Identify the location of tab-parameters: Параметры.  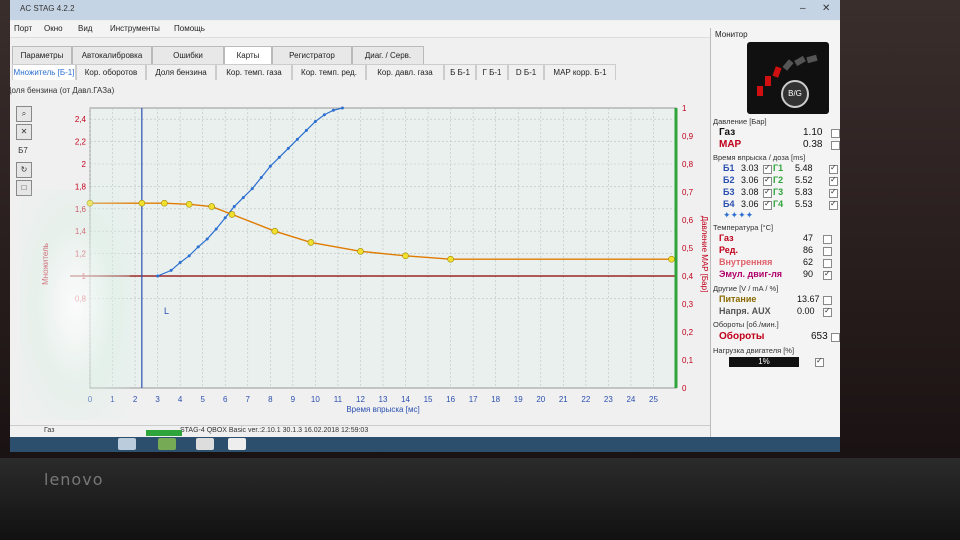
(42, 55).